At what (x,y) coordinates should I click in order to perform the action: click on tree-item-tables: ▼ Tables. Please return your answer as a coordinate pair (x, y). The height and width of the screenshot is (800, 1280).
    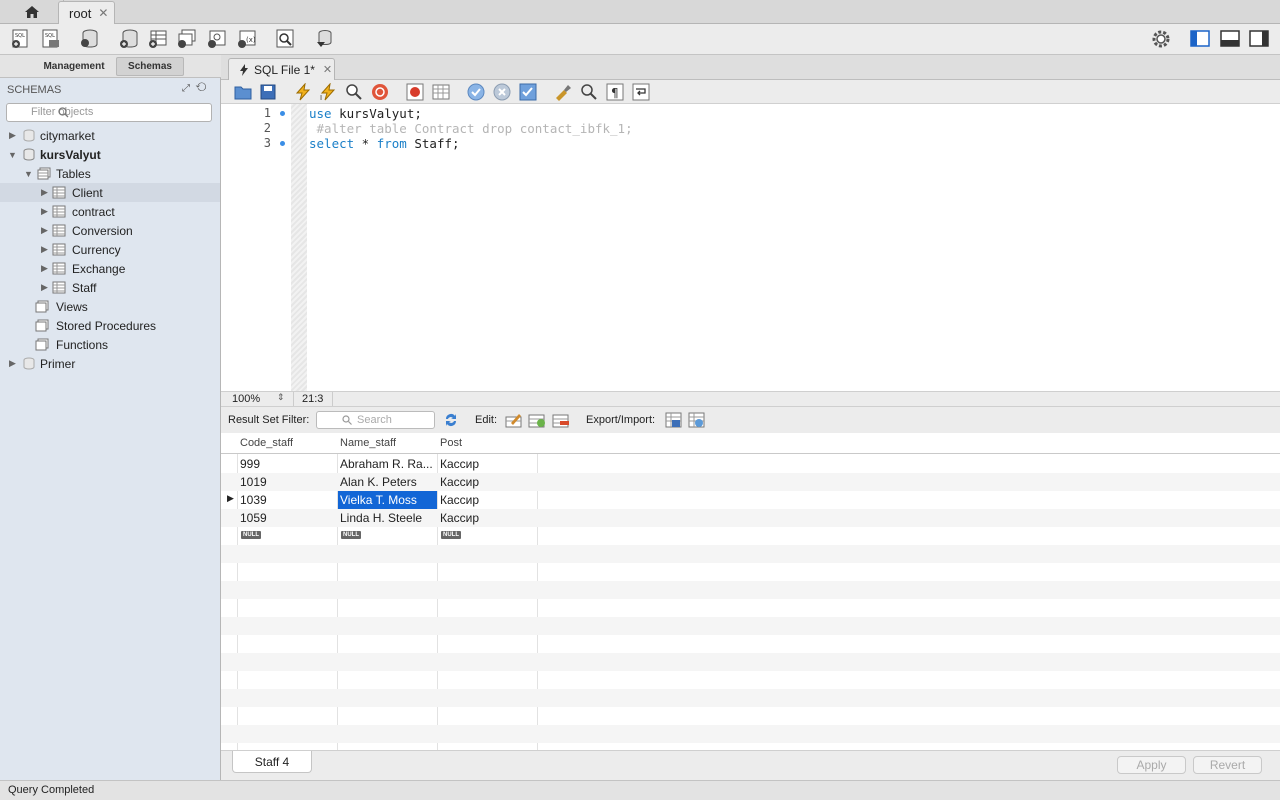
    Looking at the image, I should click on (110, 173).